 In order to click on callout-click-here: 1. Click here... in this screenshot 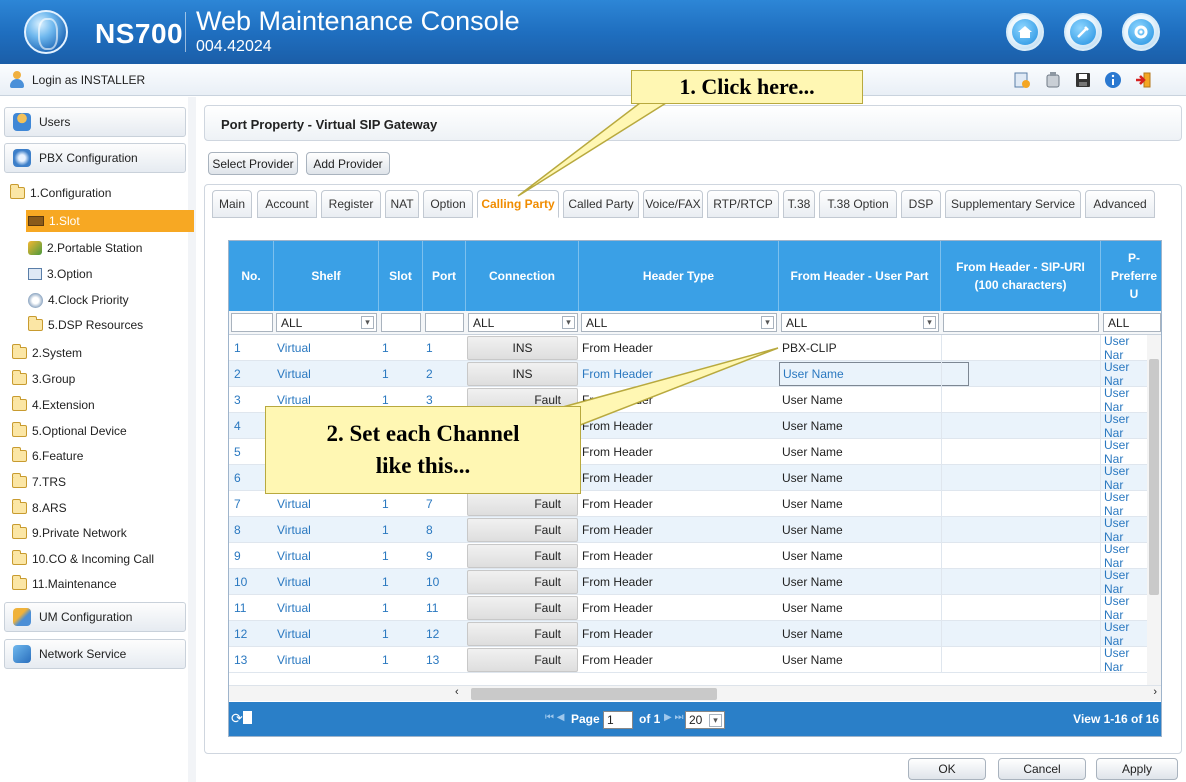, I will do `click(747, 87)`.